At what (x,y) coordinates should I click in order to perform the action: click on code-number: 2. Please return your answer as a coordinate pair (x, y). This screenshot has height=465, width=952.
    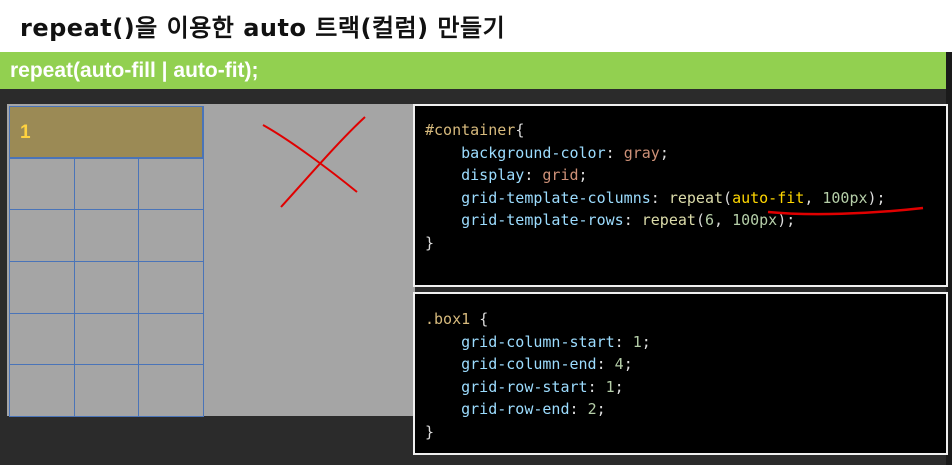
    Looking at the image, I should click on (592, 409).